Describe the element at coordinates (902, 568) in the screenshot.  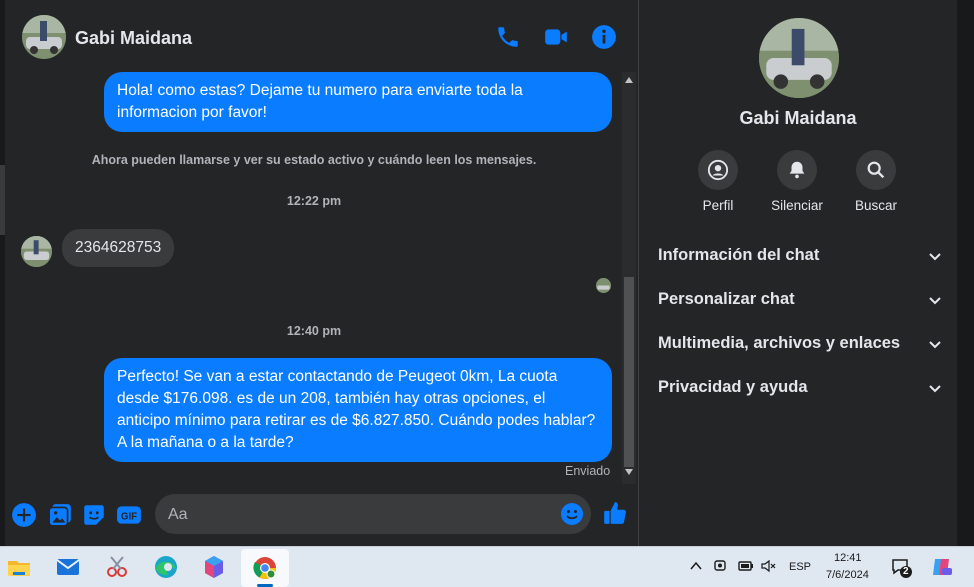
I see `notifications-icon` at that location.